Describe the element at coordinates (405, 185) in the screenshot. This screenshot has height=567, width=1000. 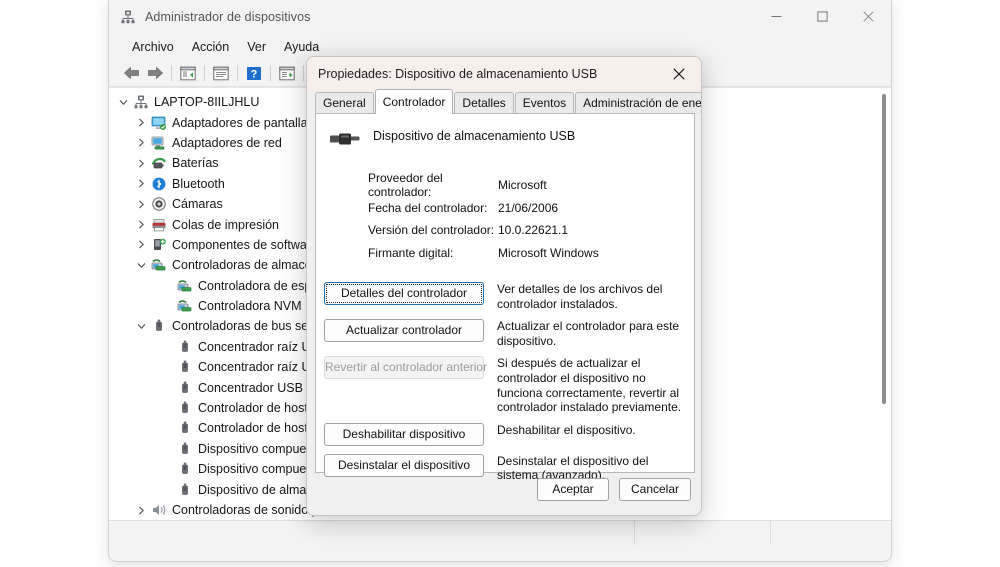
I see `info-key: Proveedor del controlador:` at that location.